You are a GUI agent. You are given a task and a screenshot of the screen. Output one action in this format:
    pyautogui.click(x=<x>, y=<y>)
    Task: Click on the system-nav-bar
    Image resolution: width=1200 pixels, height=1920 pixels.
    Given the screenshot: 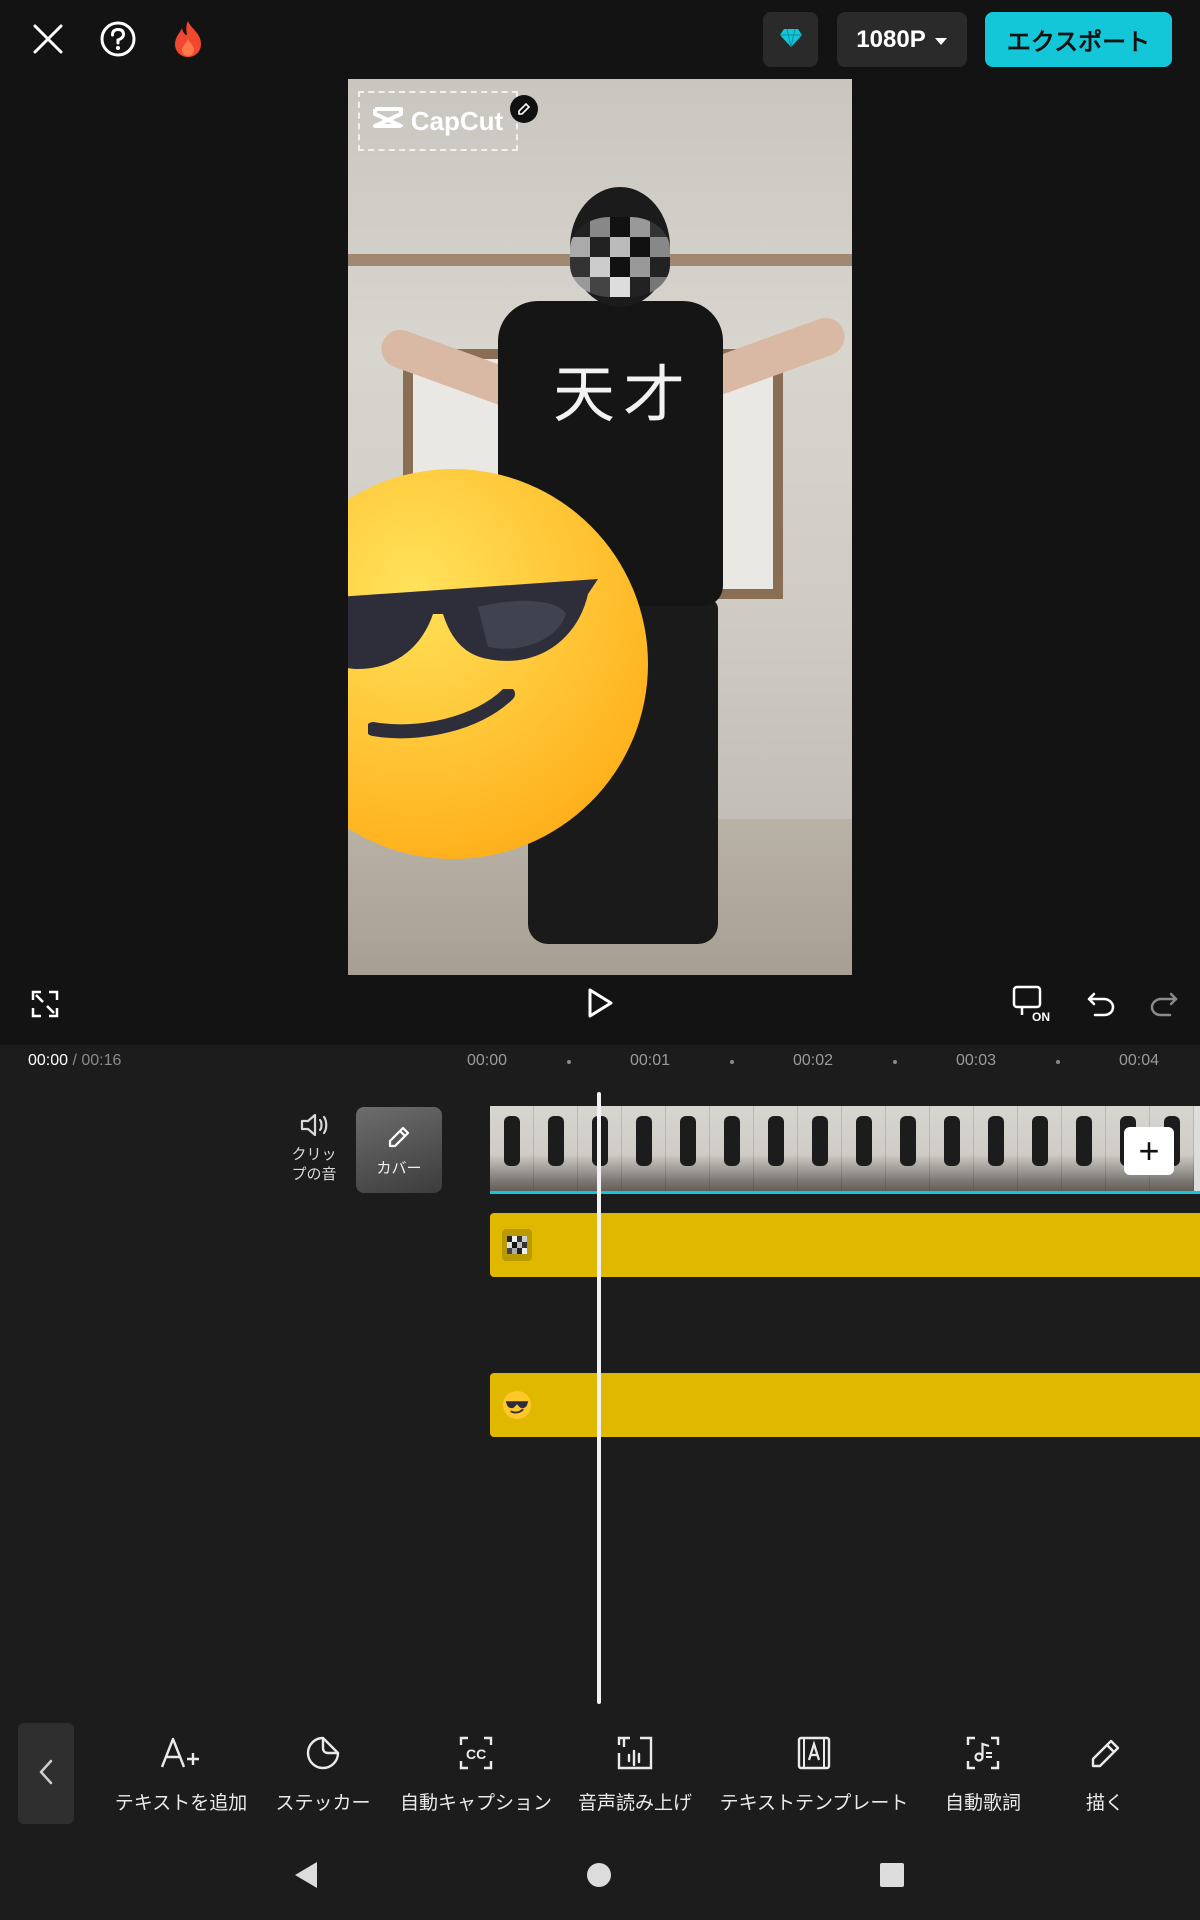 What is the action you would take?
    pyautogui.click(x=600, y=1877)
    